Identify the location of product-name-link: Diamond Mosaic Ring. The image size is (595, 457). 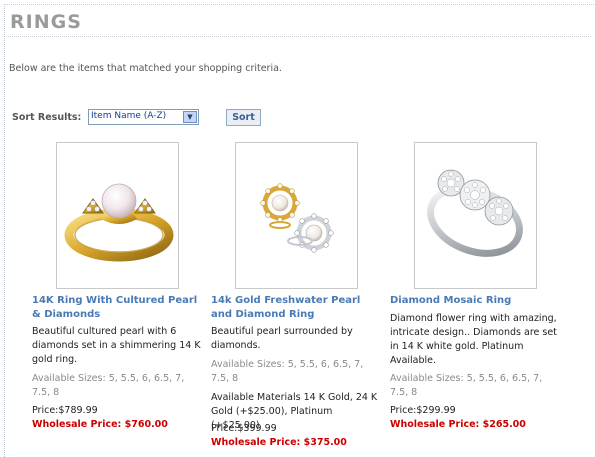
(476, 301).